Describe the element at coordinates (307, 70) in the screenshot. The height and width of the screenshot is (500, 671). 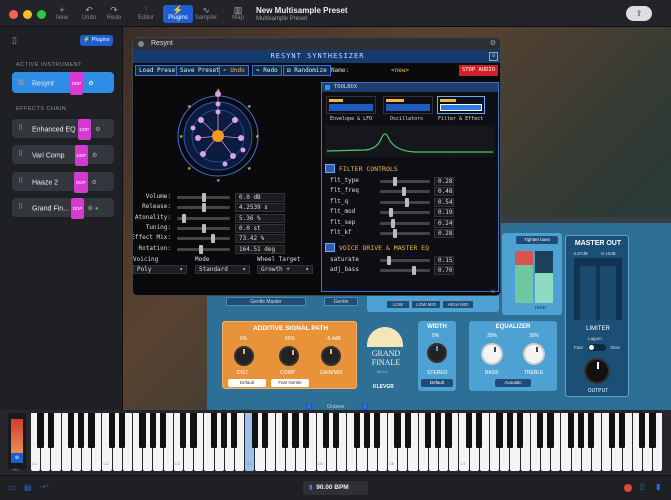
I see `randomize-button: ⚄ Randomize` at that location.